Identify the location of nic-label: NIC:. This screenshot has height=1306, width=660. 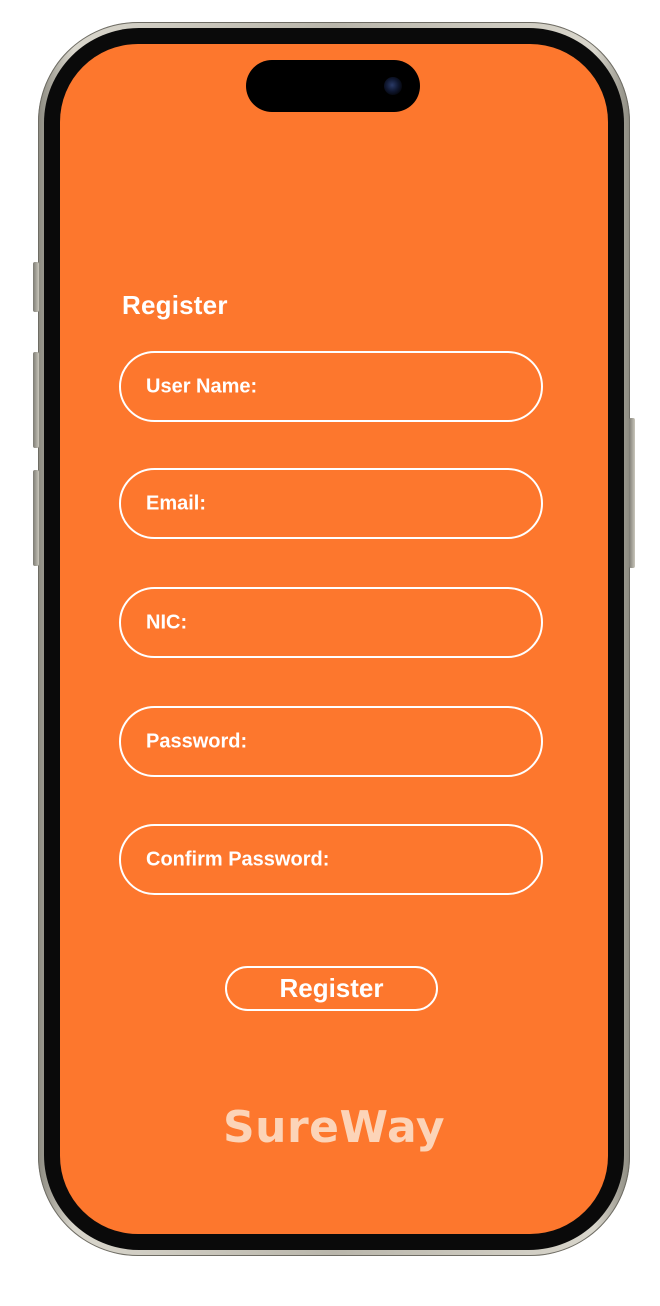
(167, 622).